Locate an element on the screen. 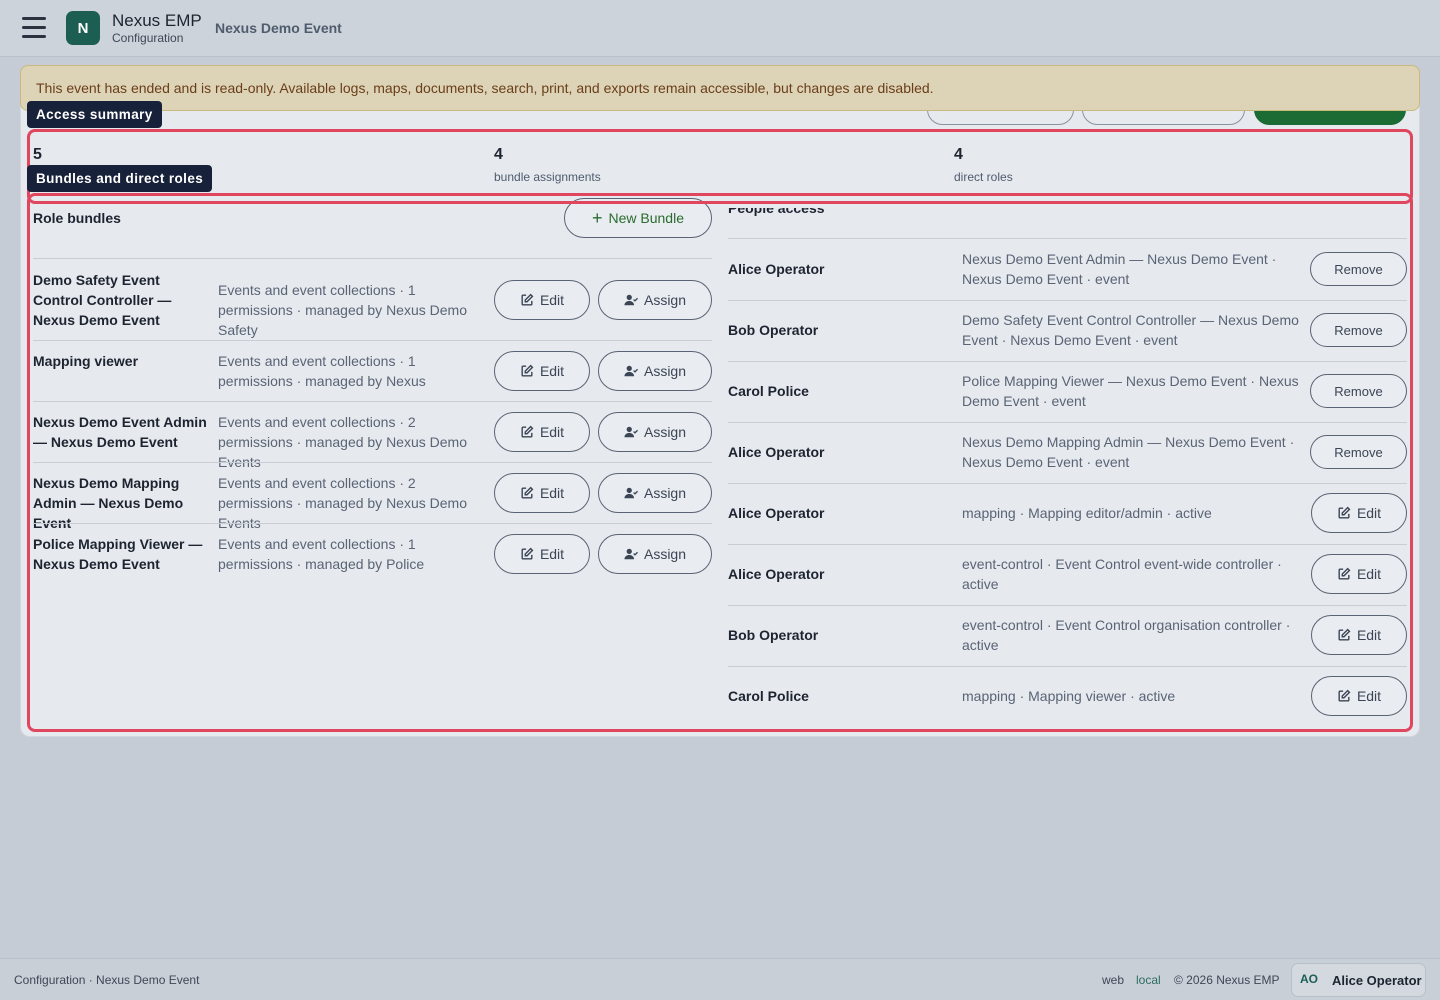 The height and width of the screenshot is (1000, 1440). avatar: AO is located at coordinates (1309, 979).